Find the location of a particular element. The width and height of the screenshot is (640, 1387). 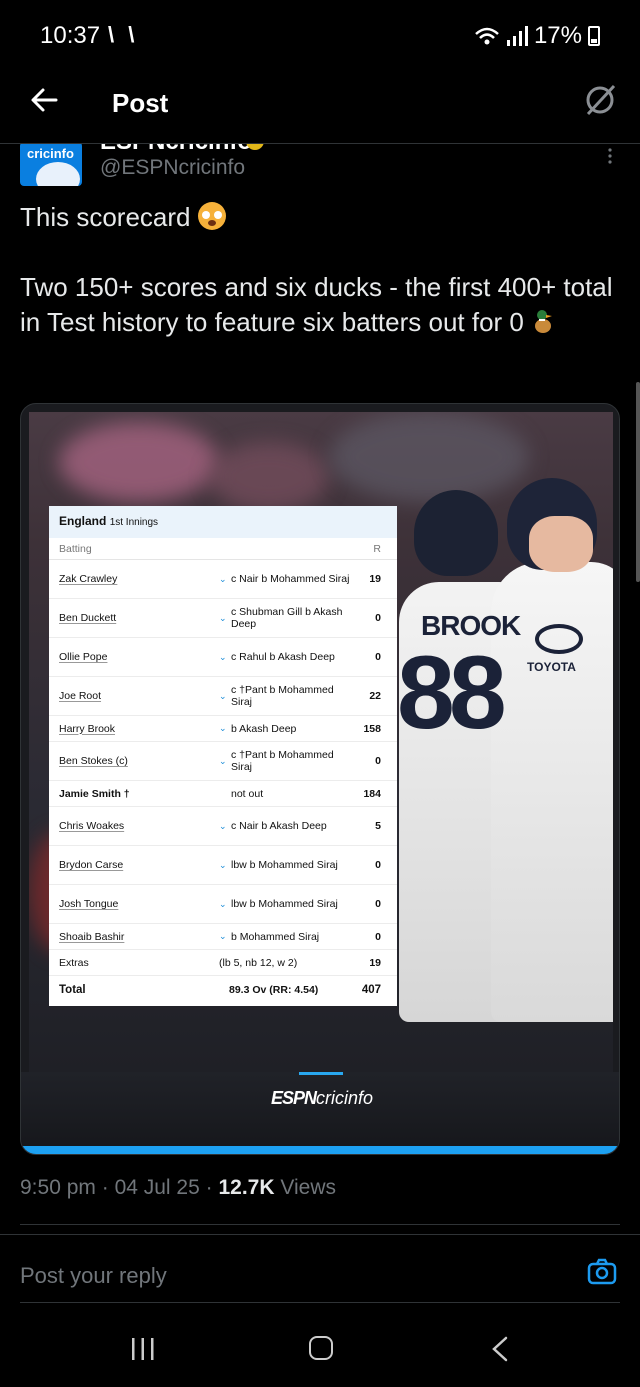

scorecard-row: Zak Crawley ⌄ c Nair b Mohammed Siraj 19 is located at coordinates (223, 579).